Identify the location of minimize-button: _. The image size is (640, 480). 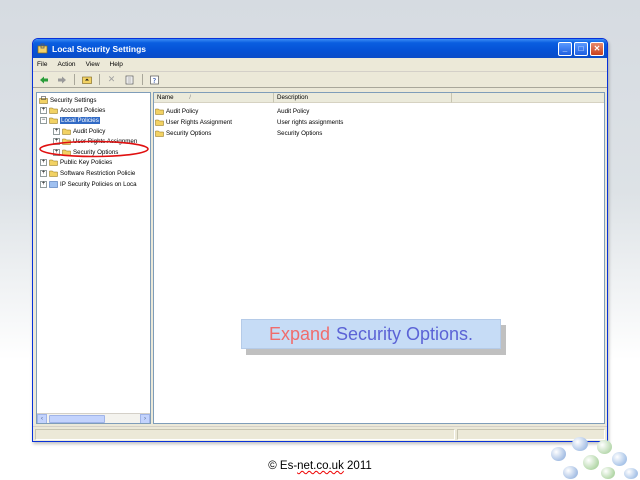
(565, 48).